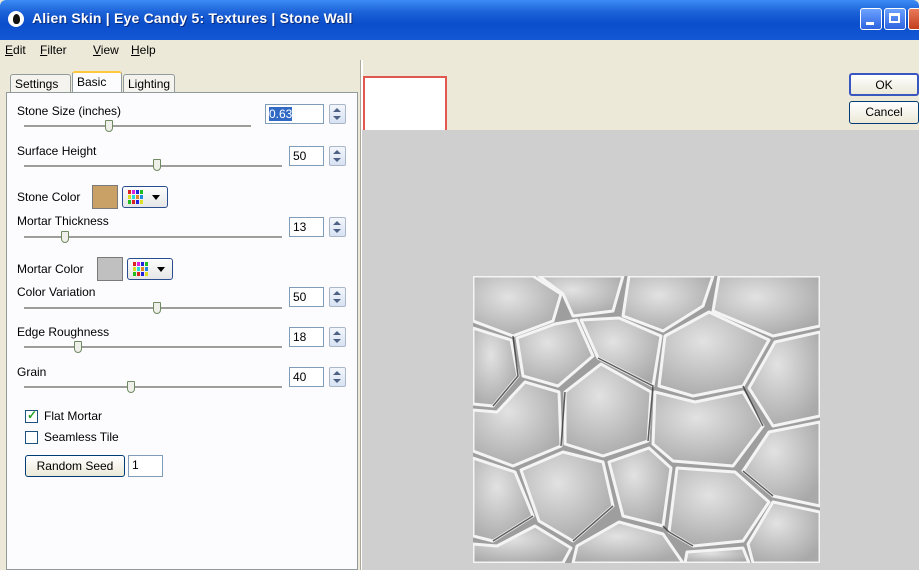  What do you see at coordinates (131, 387) in the screenshot?
I see `grain-slider-thumb` at bounding box center [131, 387].